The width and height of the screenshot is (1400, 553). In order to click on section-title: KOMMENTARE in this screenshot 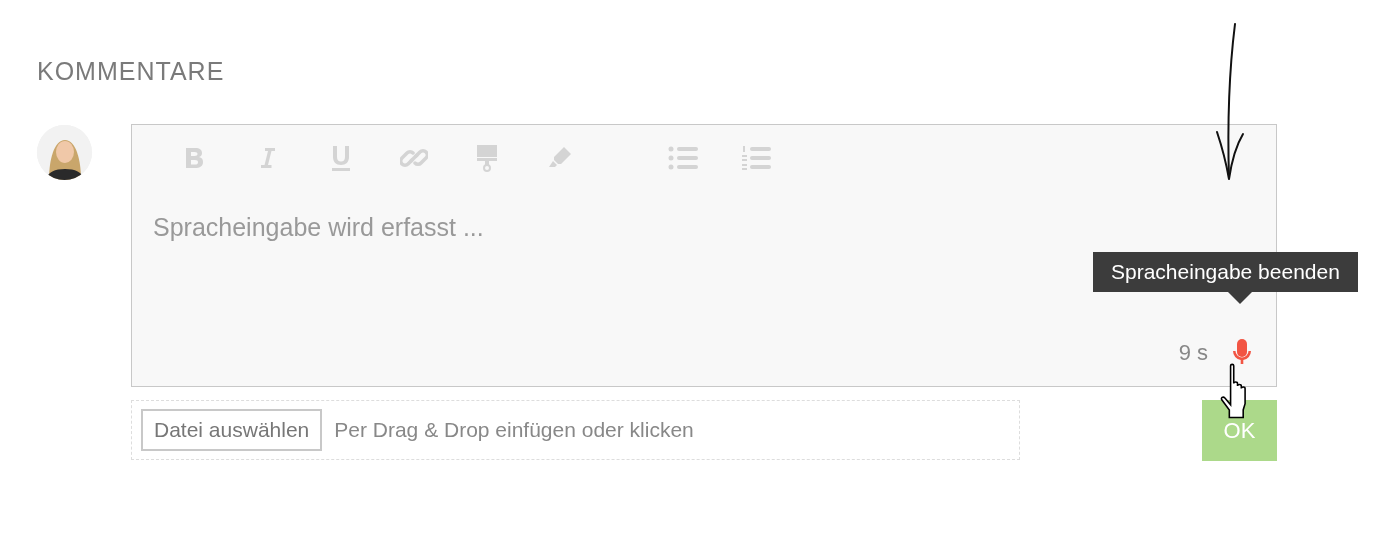, I will do `click(131, 71)`.